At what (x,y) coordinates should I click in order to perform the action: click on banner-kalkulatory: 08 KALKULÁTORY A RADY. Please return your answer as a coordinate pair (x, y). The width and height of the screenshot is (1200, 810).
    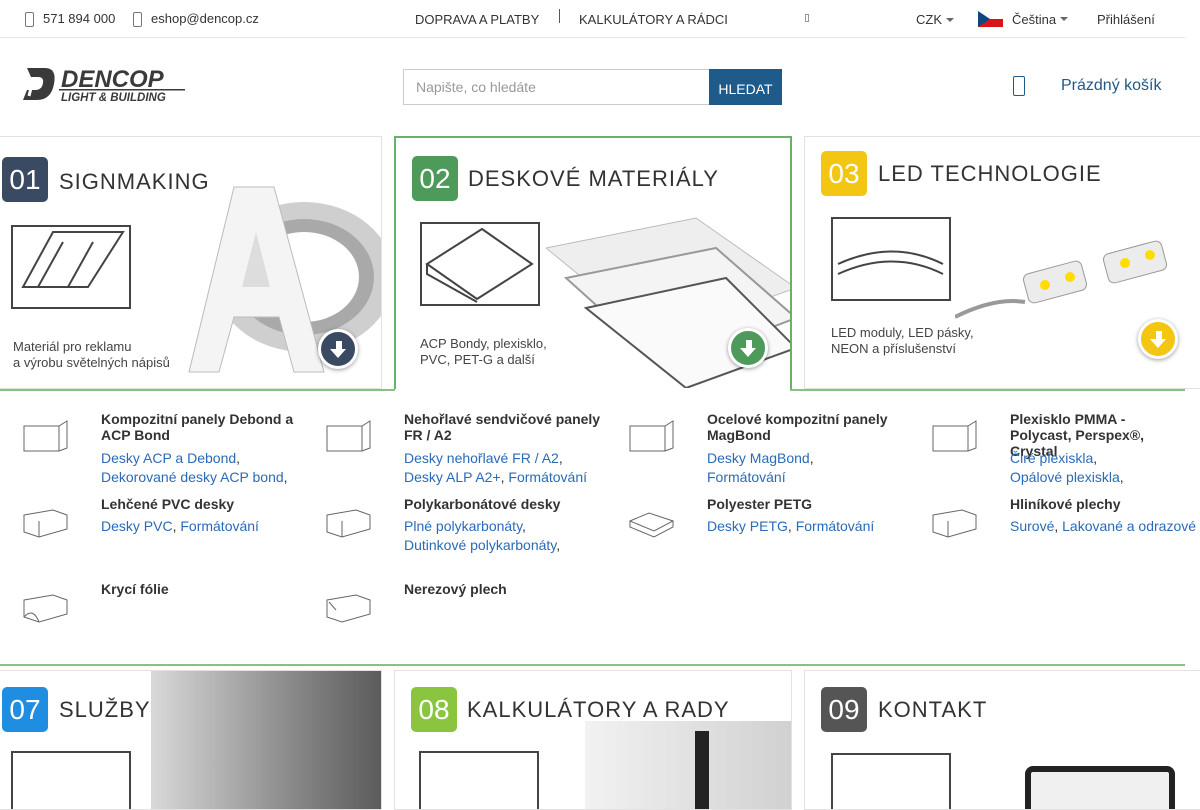
    Looking at the image, I should click on (593, 740).